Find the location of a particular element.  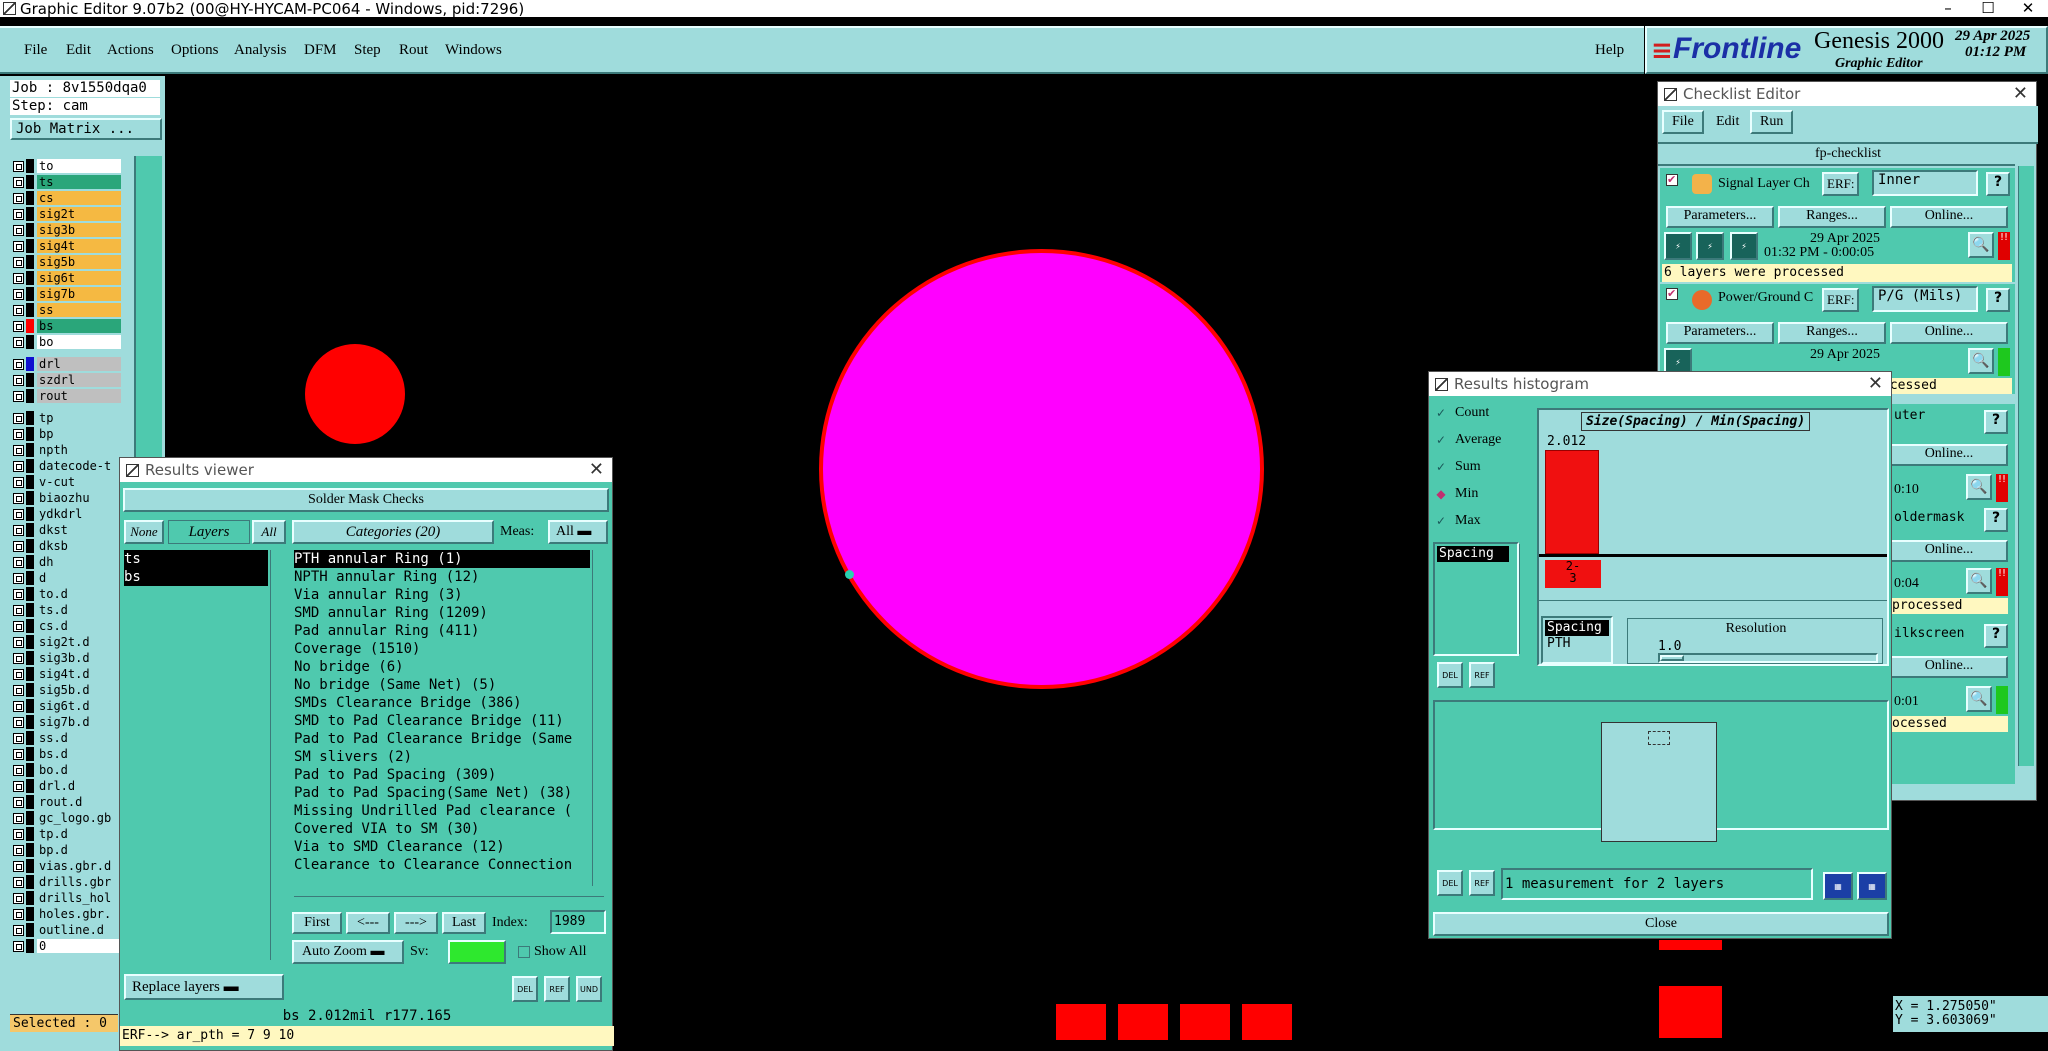

overview-viewport is located at coordinates (1659, 738).